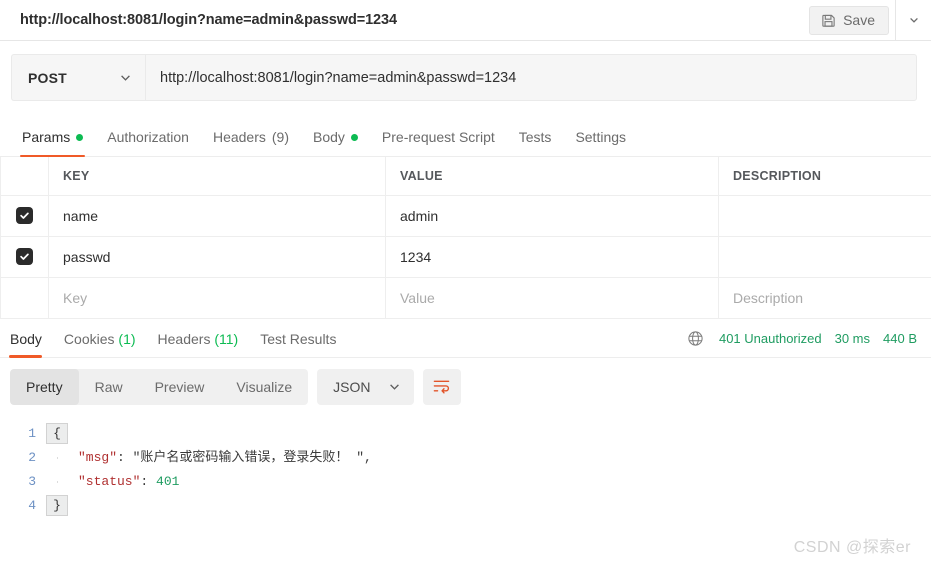 The image size is (931, 569). I want to click on top-bar-actions: Save, so click(870, 20).